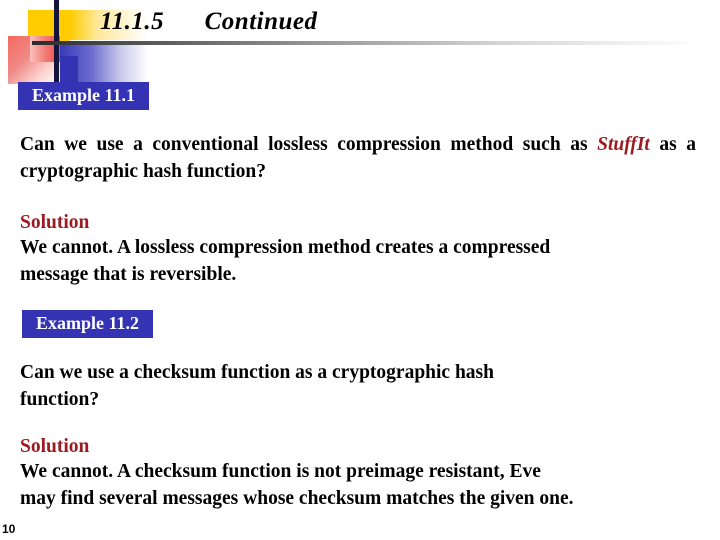 The image size is (720, 540). Describe the element at coordinates (9, 529) in the screenshot. I see `page-number: 10` at that location.